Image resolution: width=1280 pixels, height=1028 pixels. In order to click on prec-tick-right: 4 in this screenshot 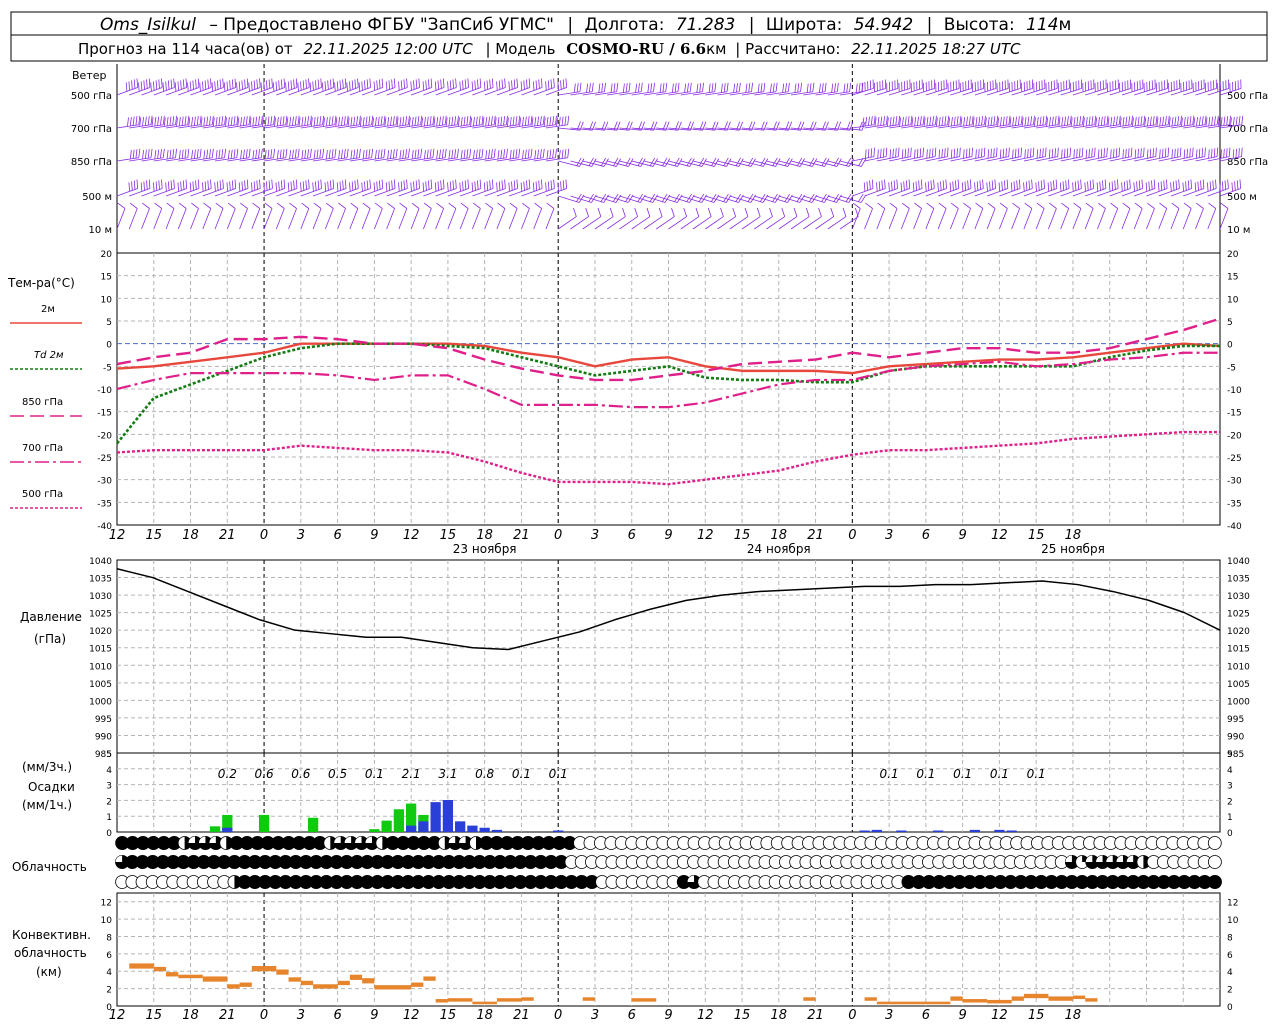, I will do `click(1230, 771)`.